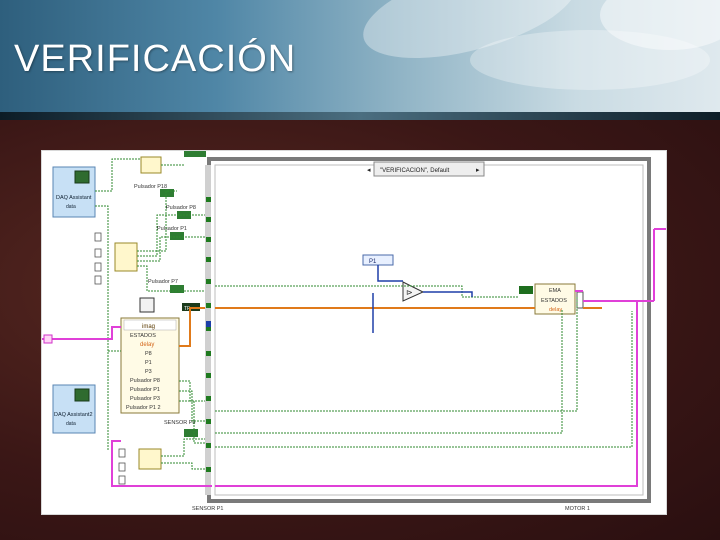 The image size is (720, 540). I want to click on shift-register-node, so click(580, 300).